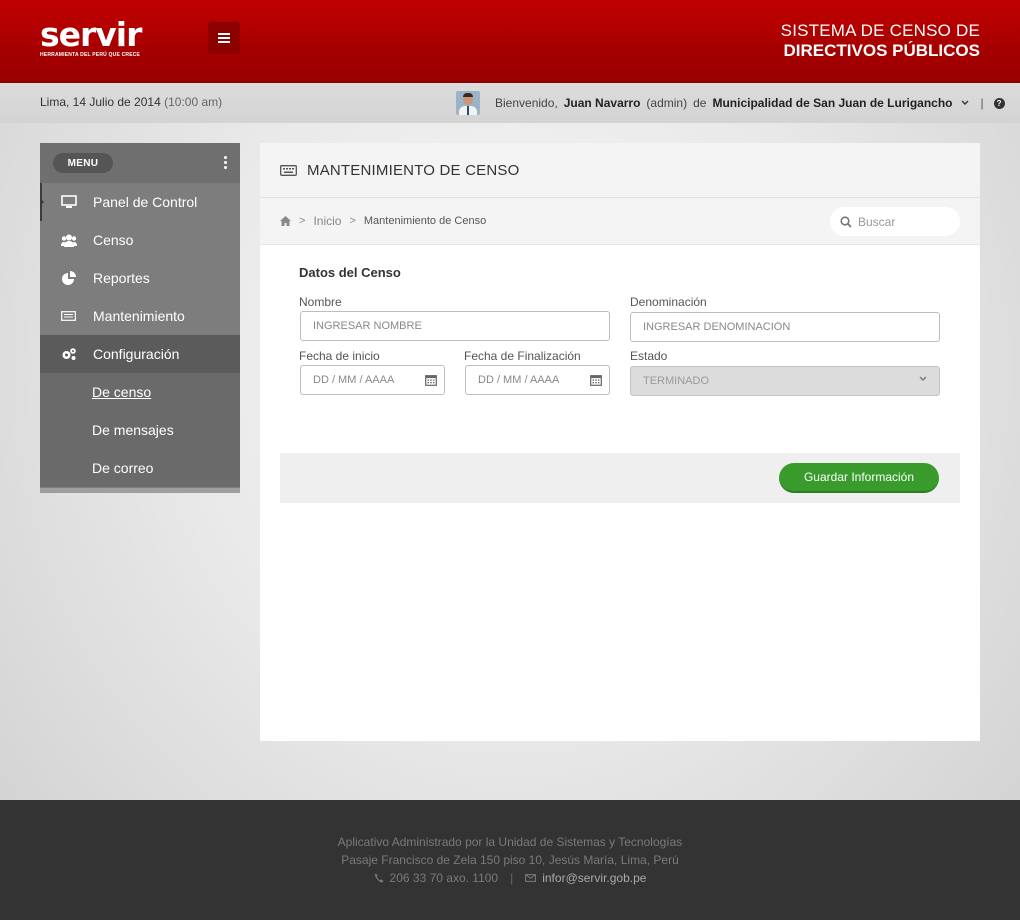  What do you see at coordinates (881, 50) in the screenshot?
I see `system-title-line2: DIRECTIVOS PÚBLICOS` at bounding box center [881, 50].